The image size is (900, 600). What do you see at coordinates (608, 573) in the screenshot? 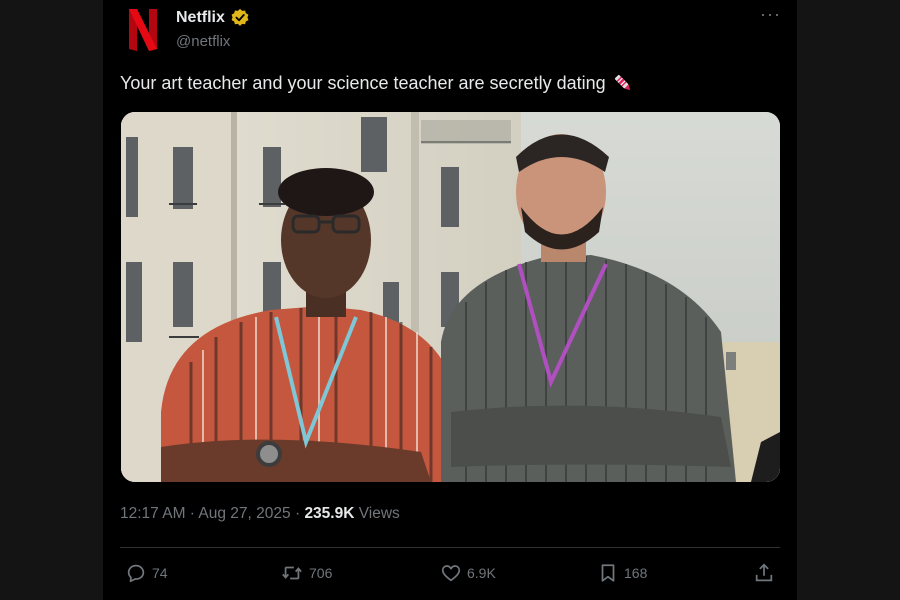
I see `bookmark-icon` at bounding box center [608, 573].